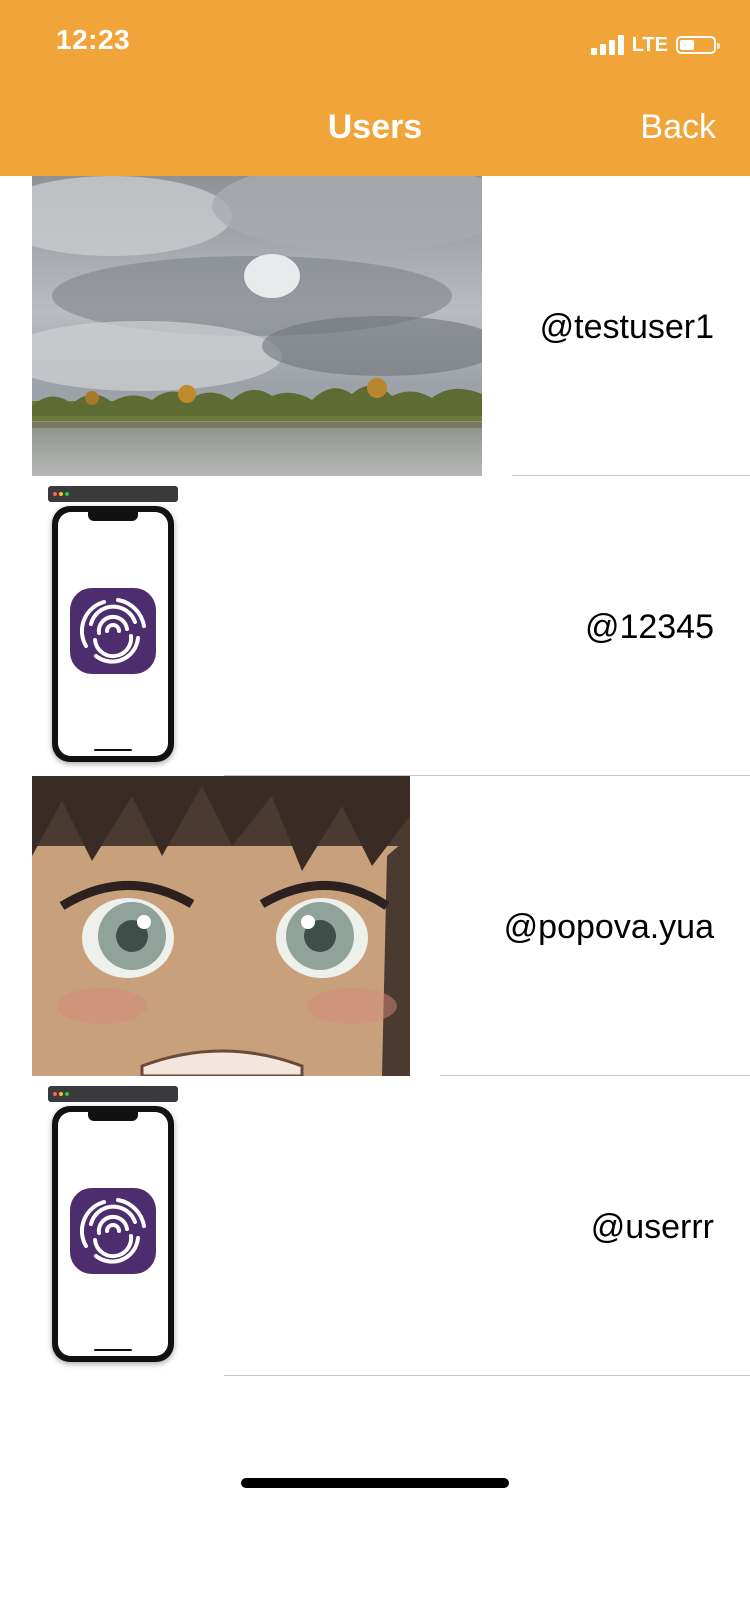 The width and height of the screenshot is (750, 1624). Describe the element at coordinates (607, 45) in the screenshot. I see `signal-icon` at that location.